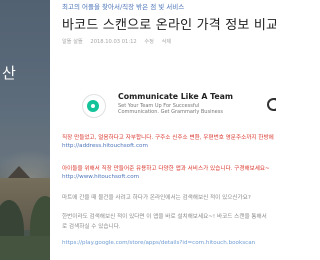 This screenshot has height=260, width=320. I want to click on edit-link: 수정, so click(149, 42).